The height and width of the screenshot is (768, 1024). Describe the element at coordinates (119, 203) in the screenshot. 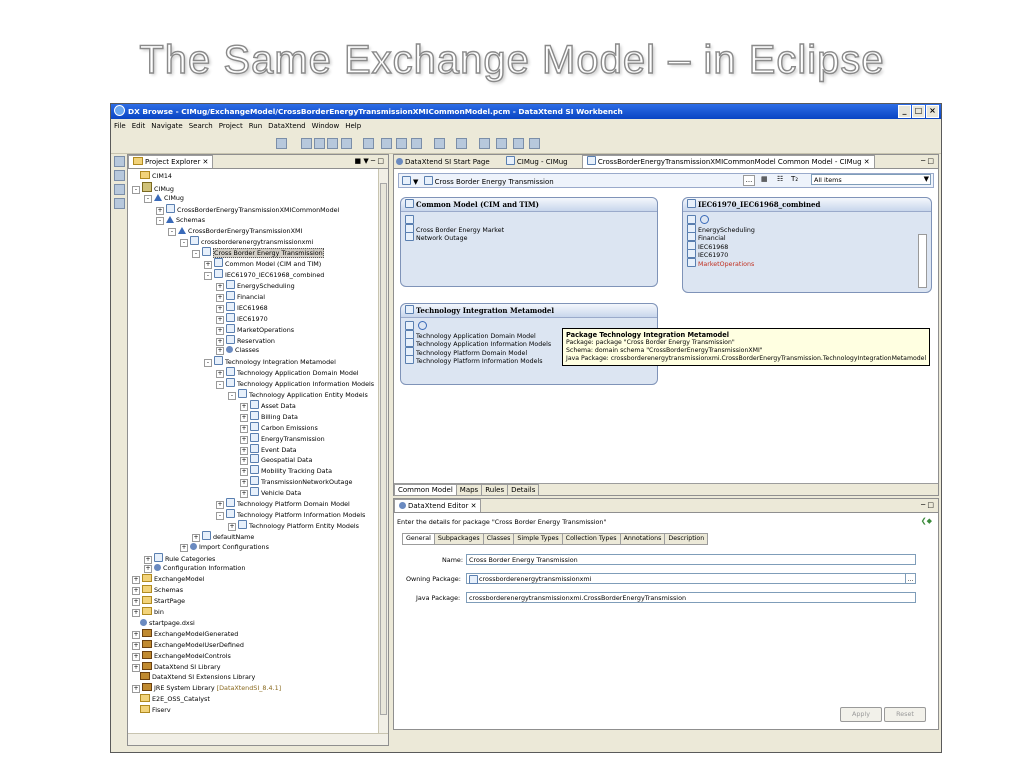

I see `debug-view-icon` at that location.